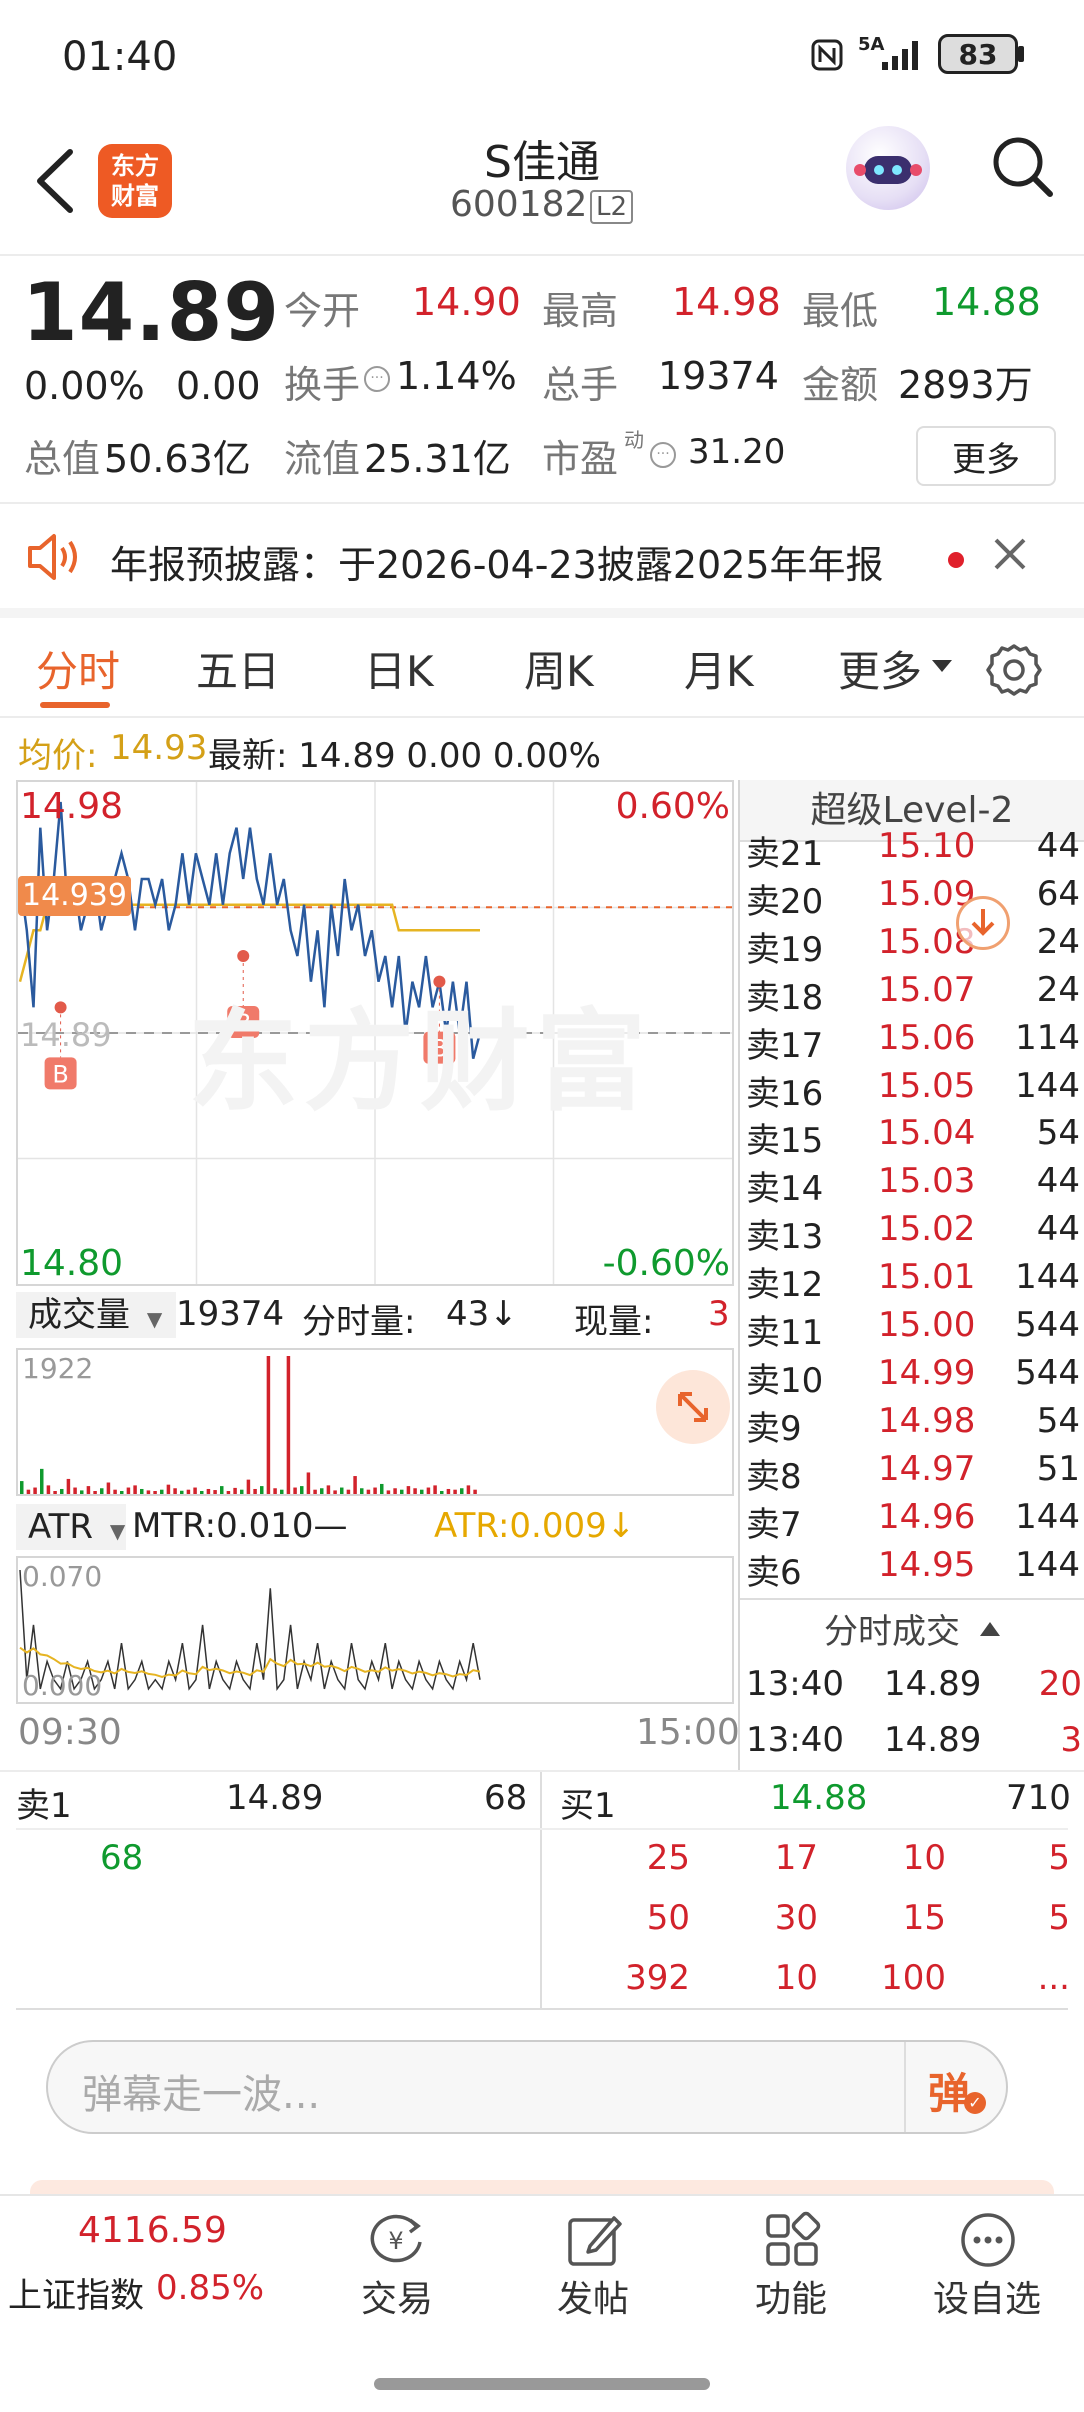 This screenshot has height=2412, width=1084. Describe the element at coordinates (791, 2296) in the screenshot. I see `nav-function: 功能` at that location.